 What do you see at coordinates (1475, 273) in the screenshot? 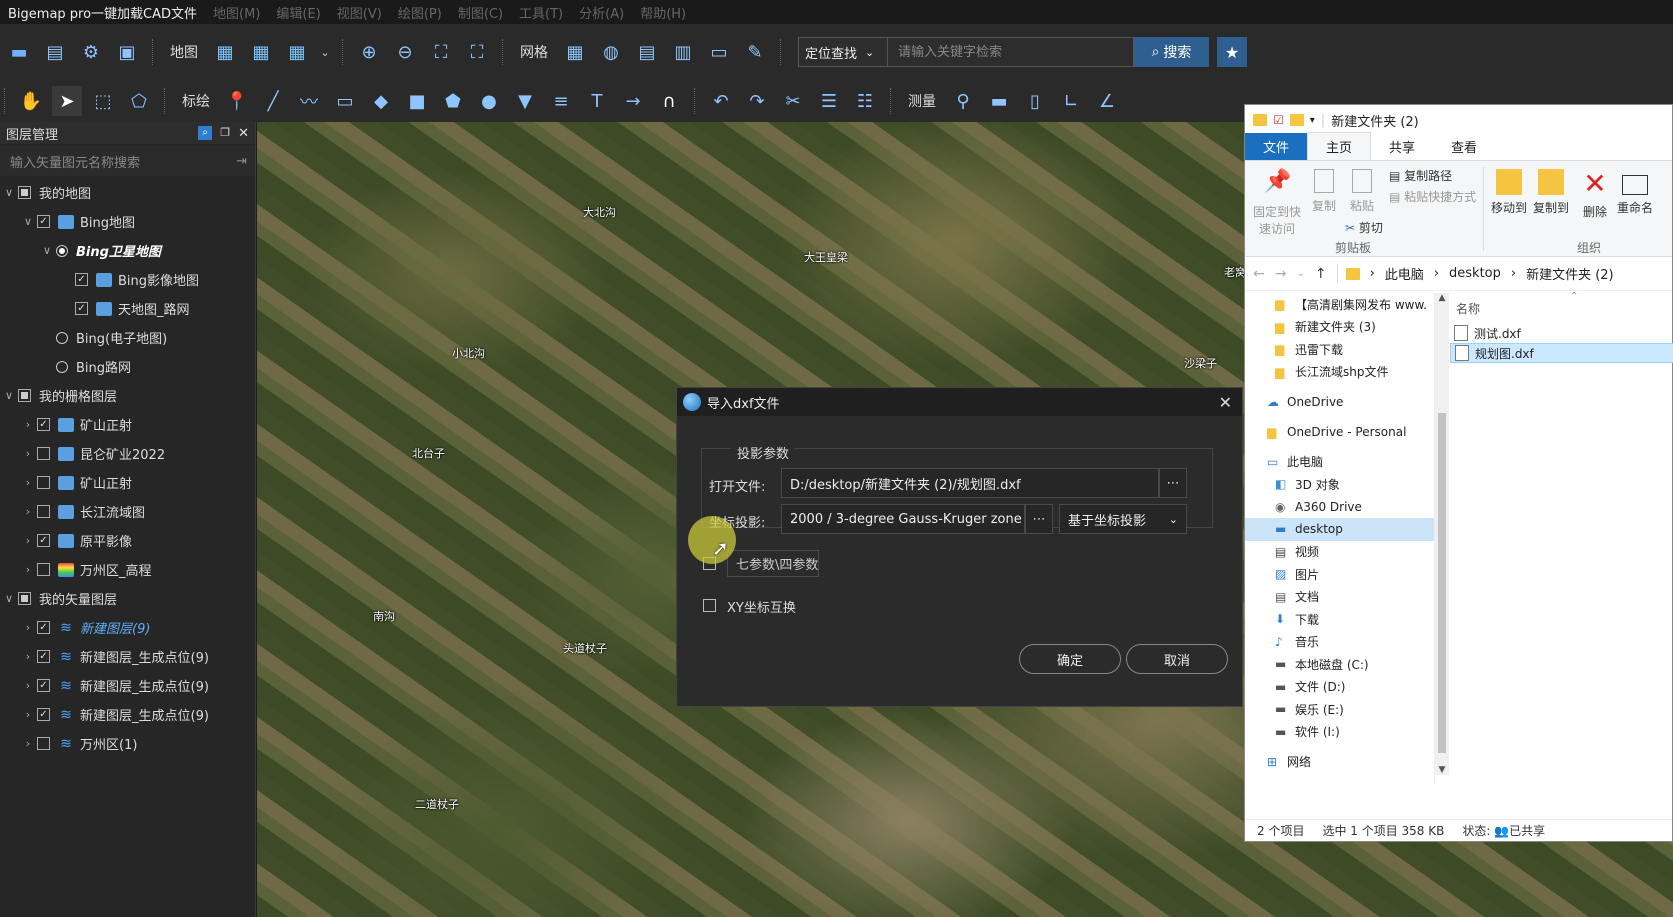
I see `breadcrumb: › 此电脑 › desktop › 新建文件夹 (2)` at bounding box center [1475, 273].